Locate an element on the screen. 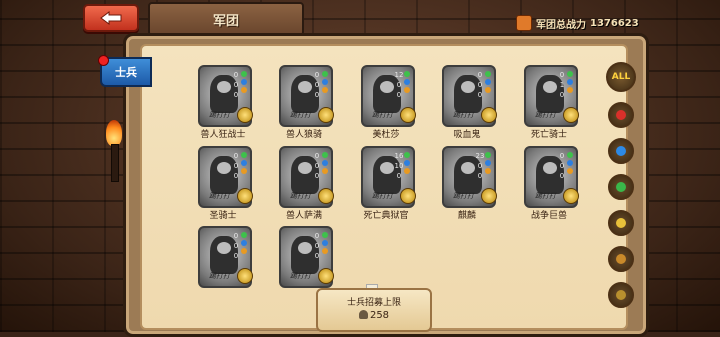  unit-card: 23 0 0 踢打打 麒麟 is located at coordinates (474, 191).